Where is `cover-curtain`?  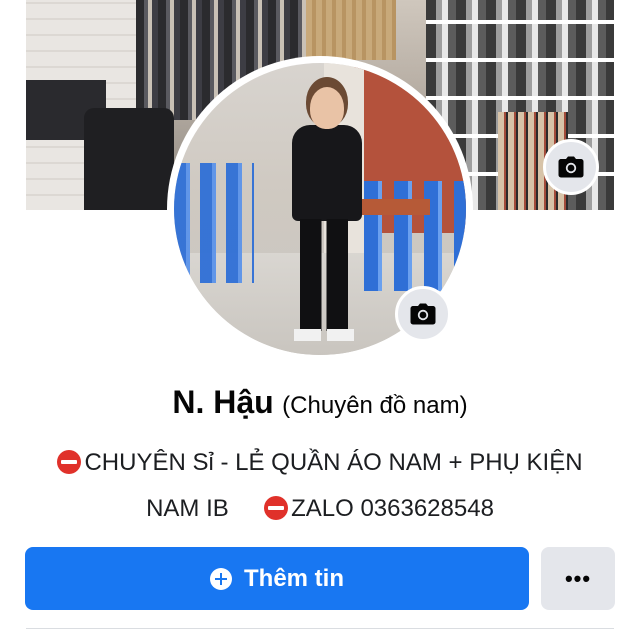
cover-curtain is located at coordinates (351, 30).